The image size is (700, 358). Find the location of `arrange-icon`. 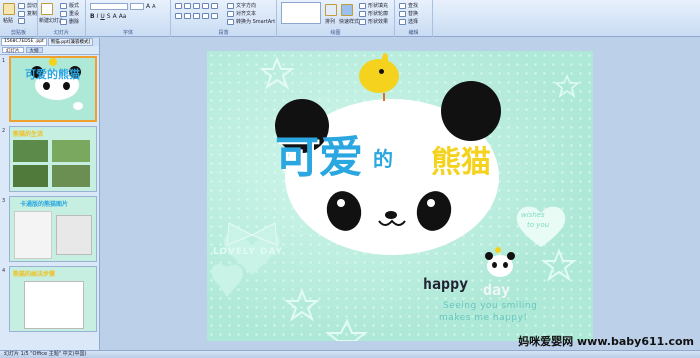

arrange-icon is located at coordinates (331, 10).